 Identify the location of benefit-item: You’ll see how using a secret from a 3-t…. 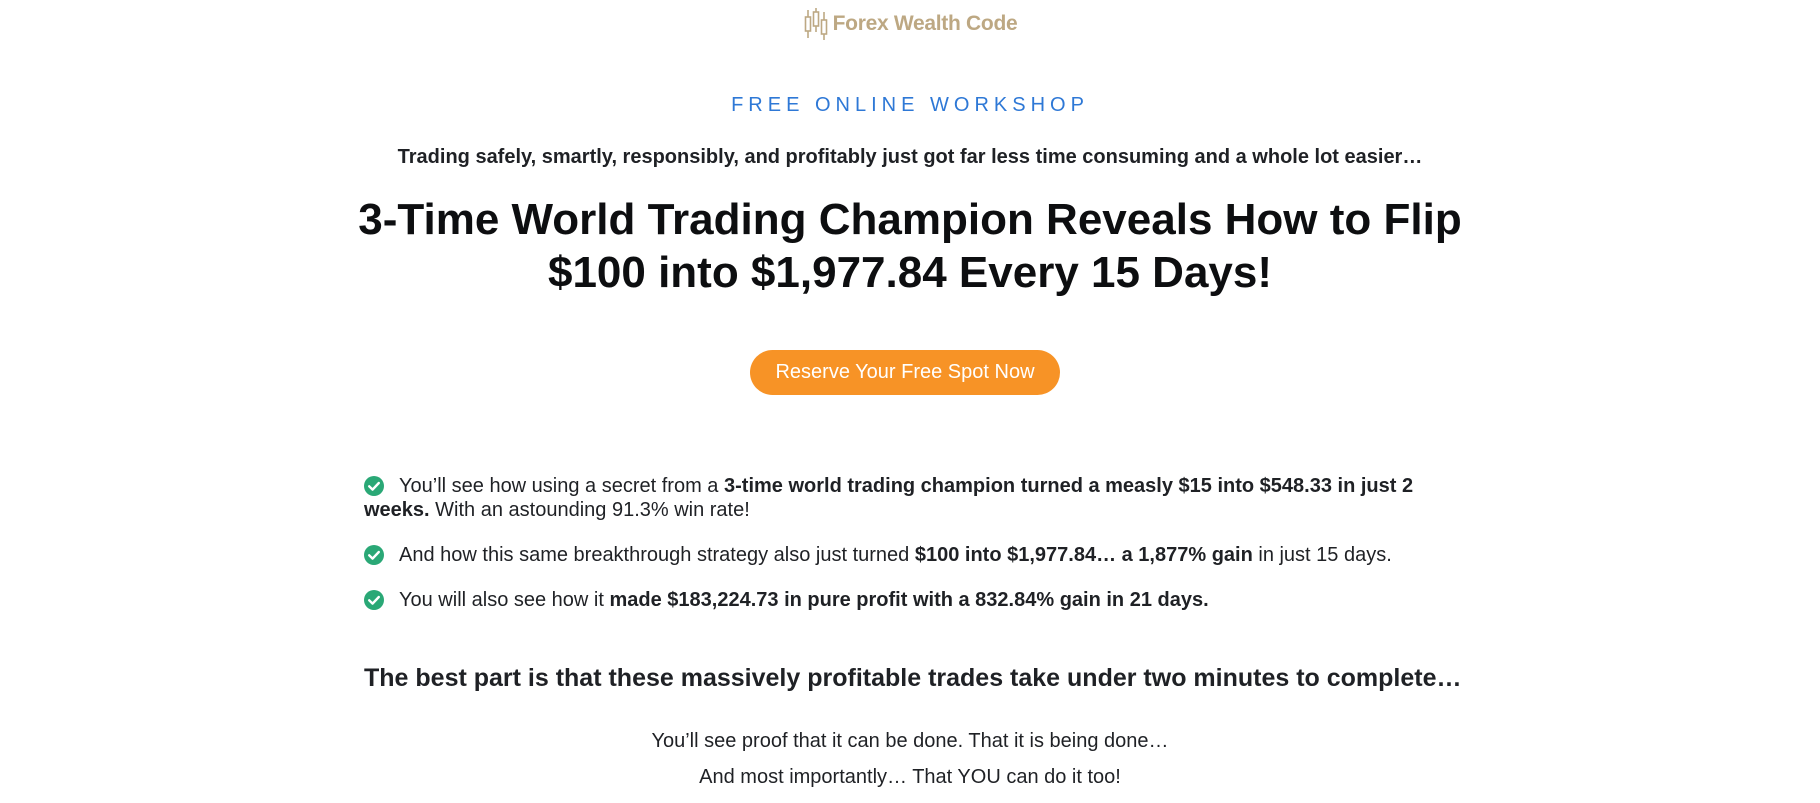
(909, 498).